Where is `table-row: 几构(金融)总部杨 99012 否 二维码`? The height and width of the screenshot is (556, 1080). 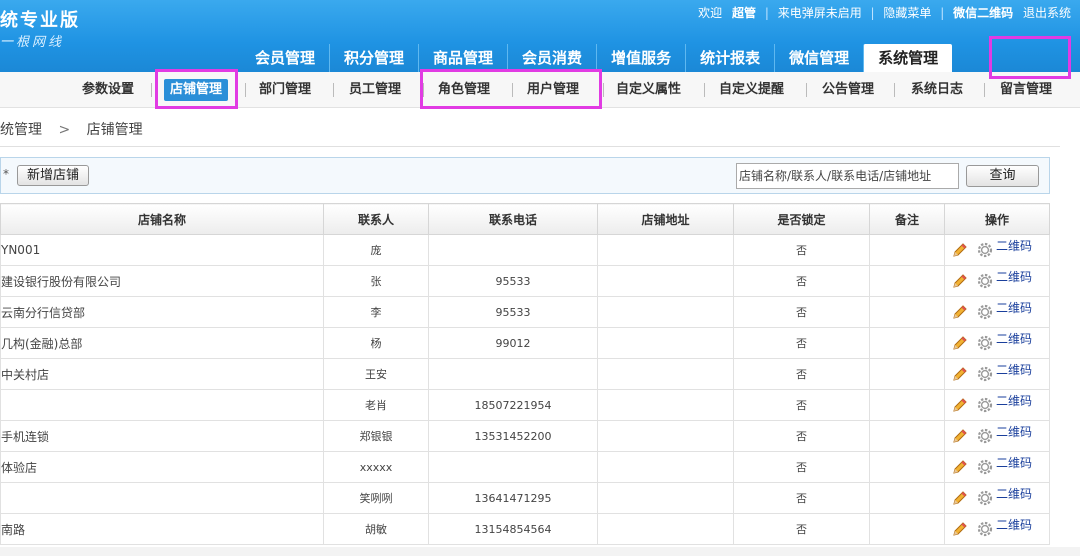 table-row: 几构(金融)总部杨 99012 否 二维码 is located at coordinates (525, 343).